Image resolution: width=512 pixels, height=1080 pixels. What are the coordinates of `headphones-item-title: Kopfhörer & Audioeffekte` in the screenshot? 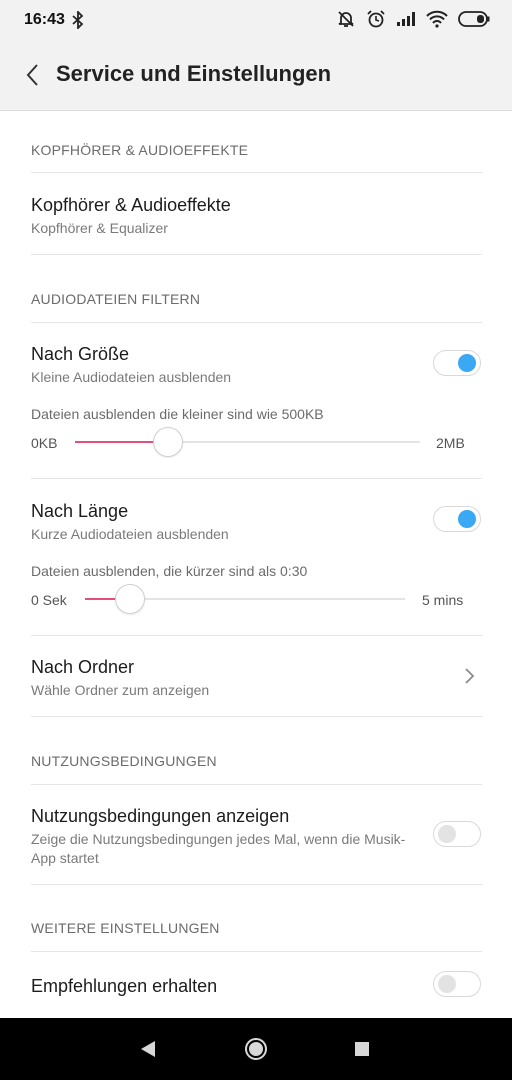 It's located at (131, 205).